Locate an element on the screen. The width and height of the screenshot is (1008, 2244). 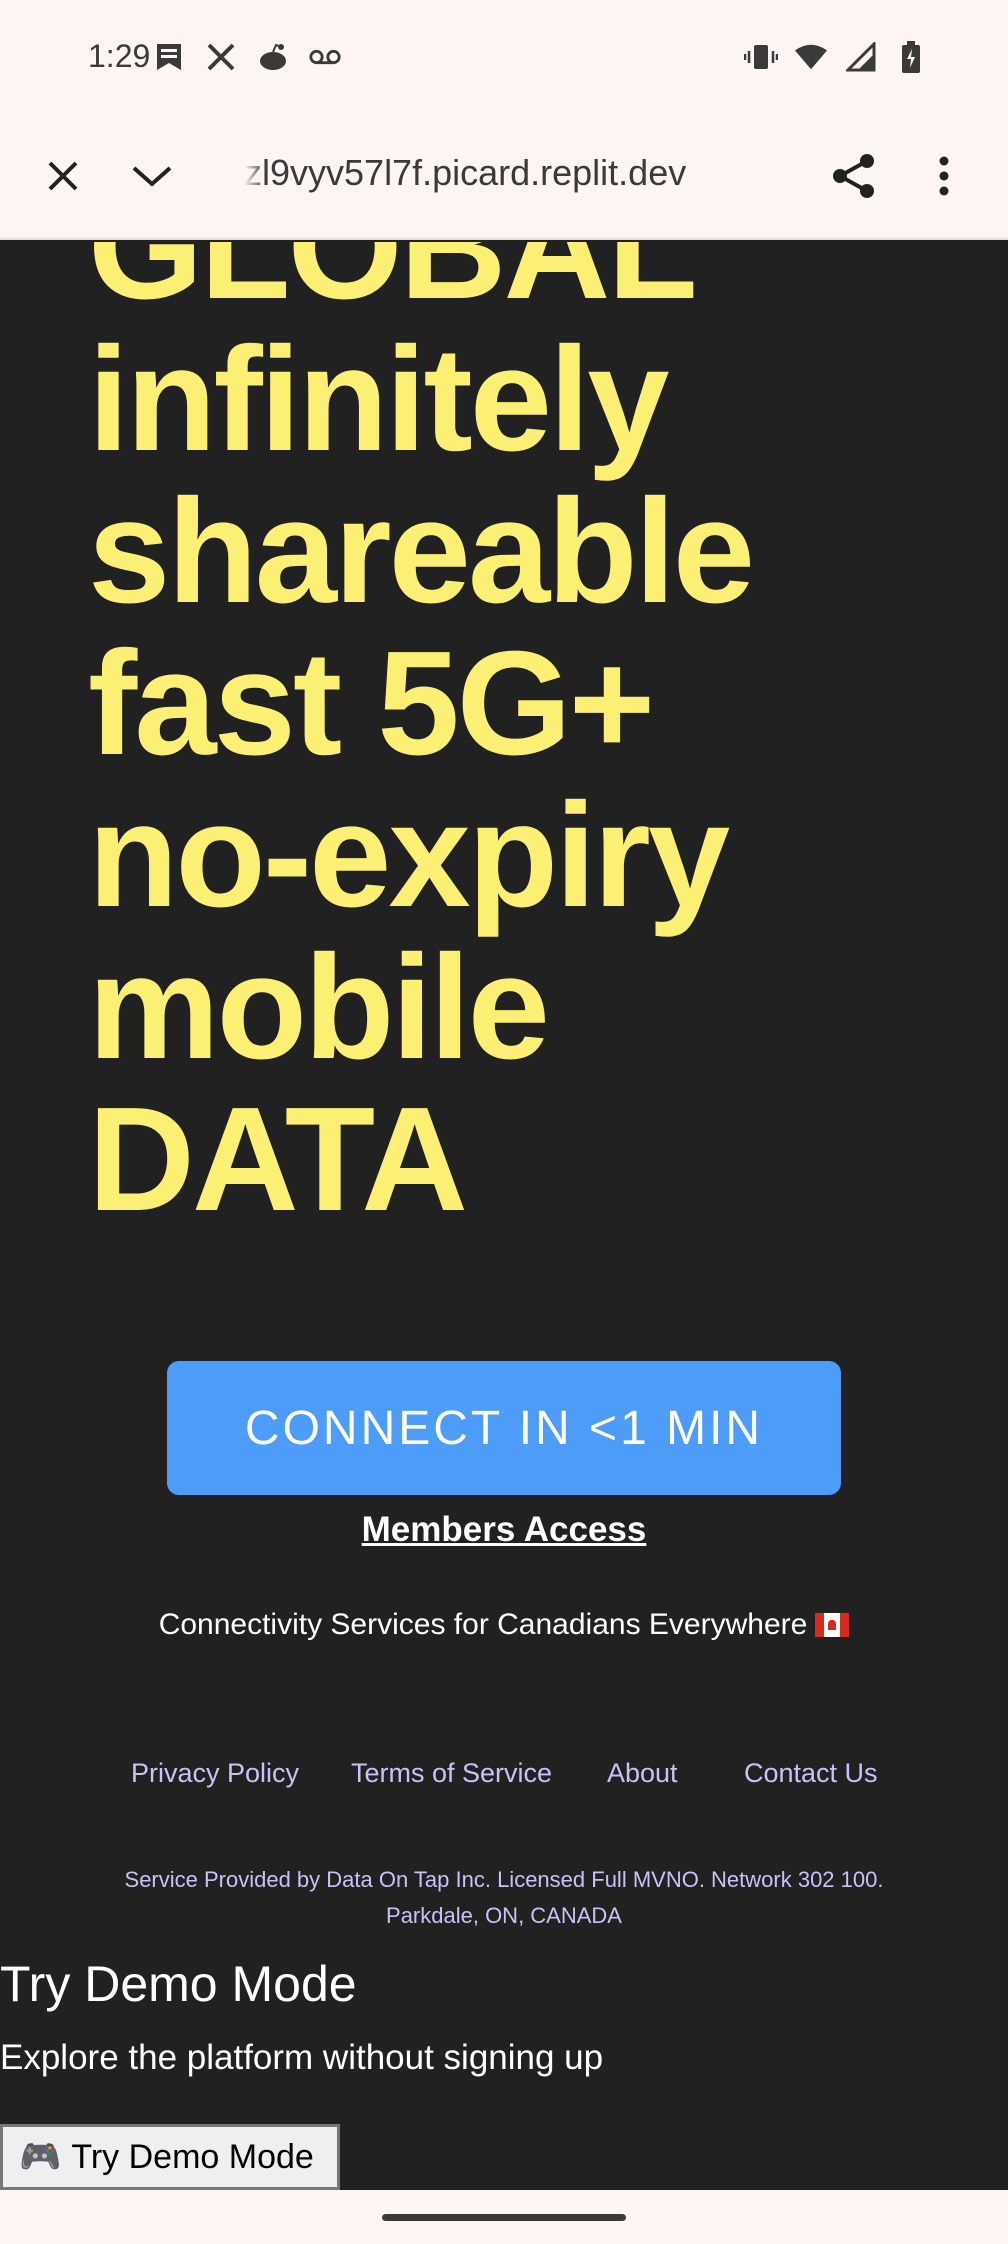
hero-line: fast 5G+ is located at coordinates (371, 703).